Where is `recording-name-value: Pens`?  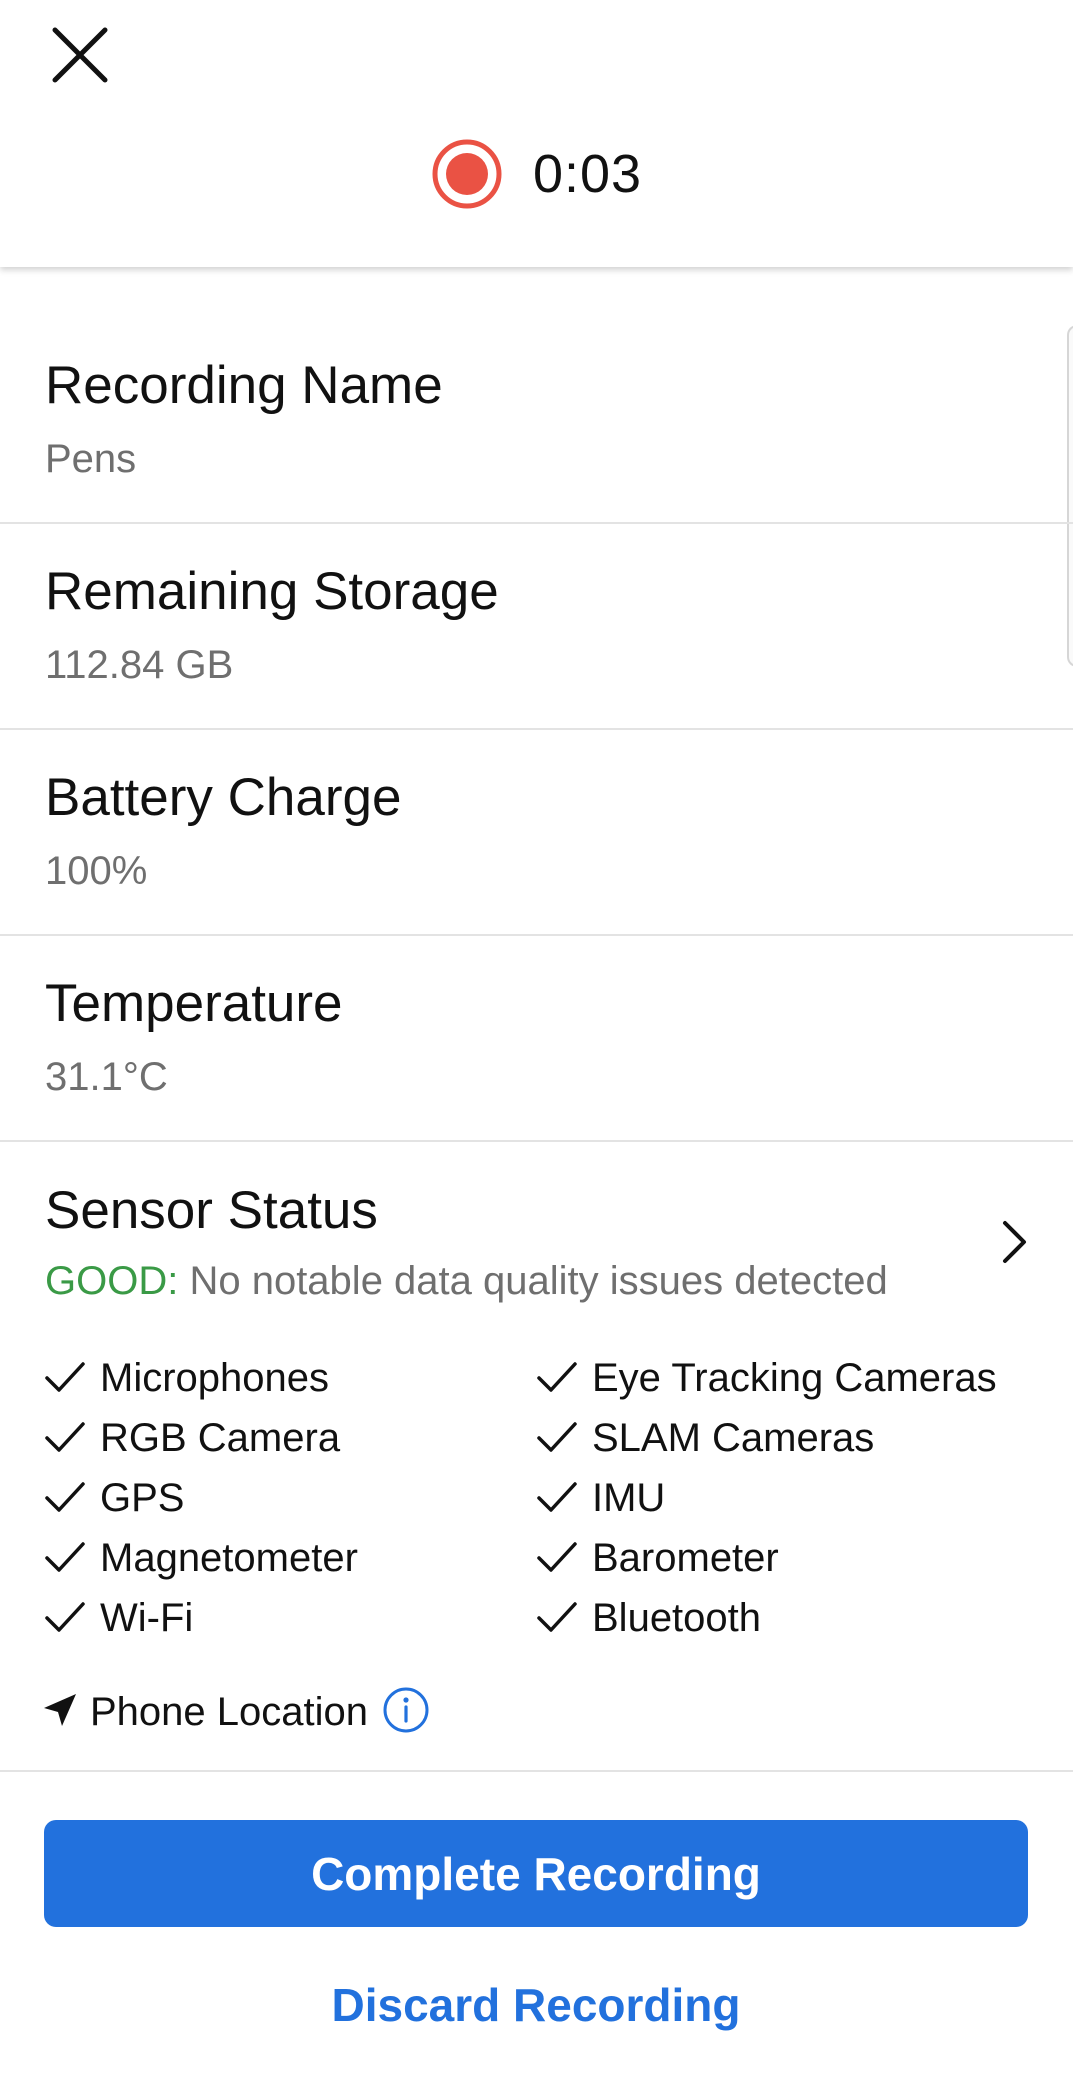
recording-name-value: Pens is located at coordinates (91, 459).